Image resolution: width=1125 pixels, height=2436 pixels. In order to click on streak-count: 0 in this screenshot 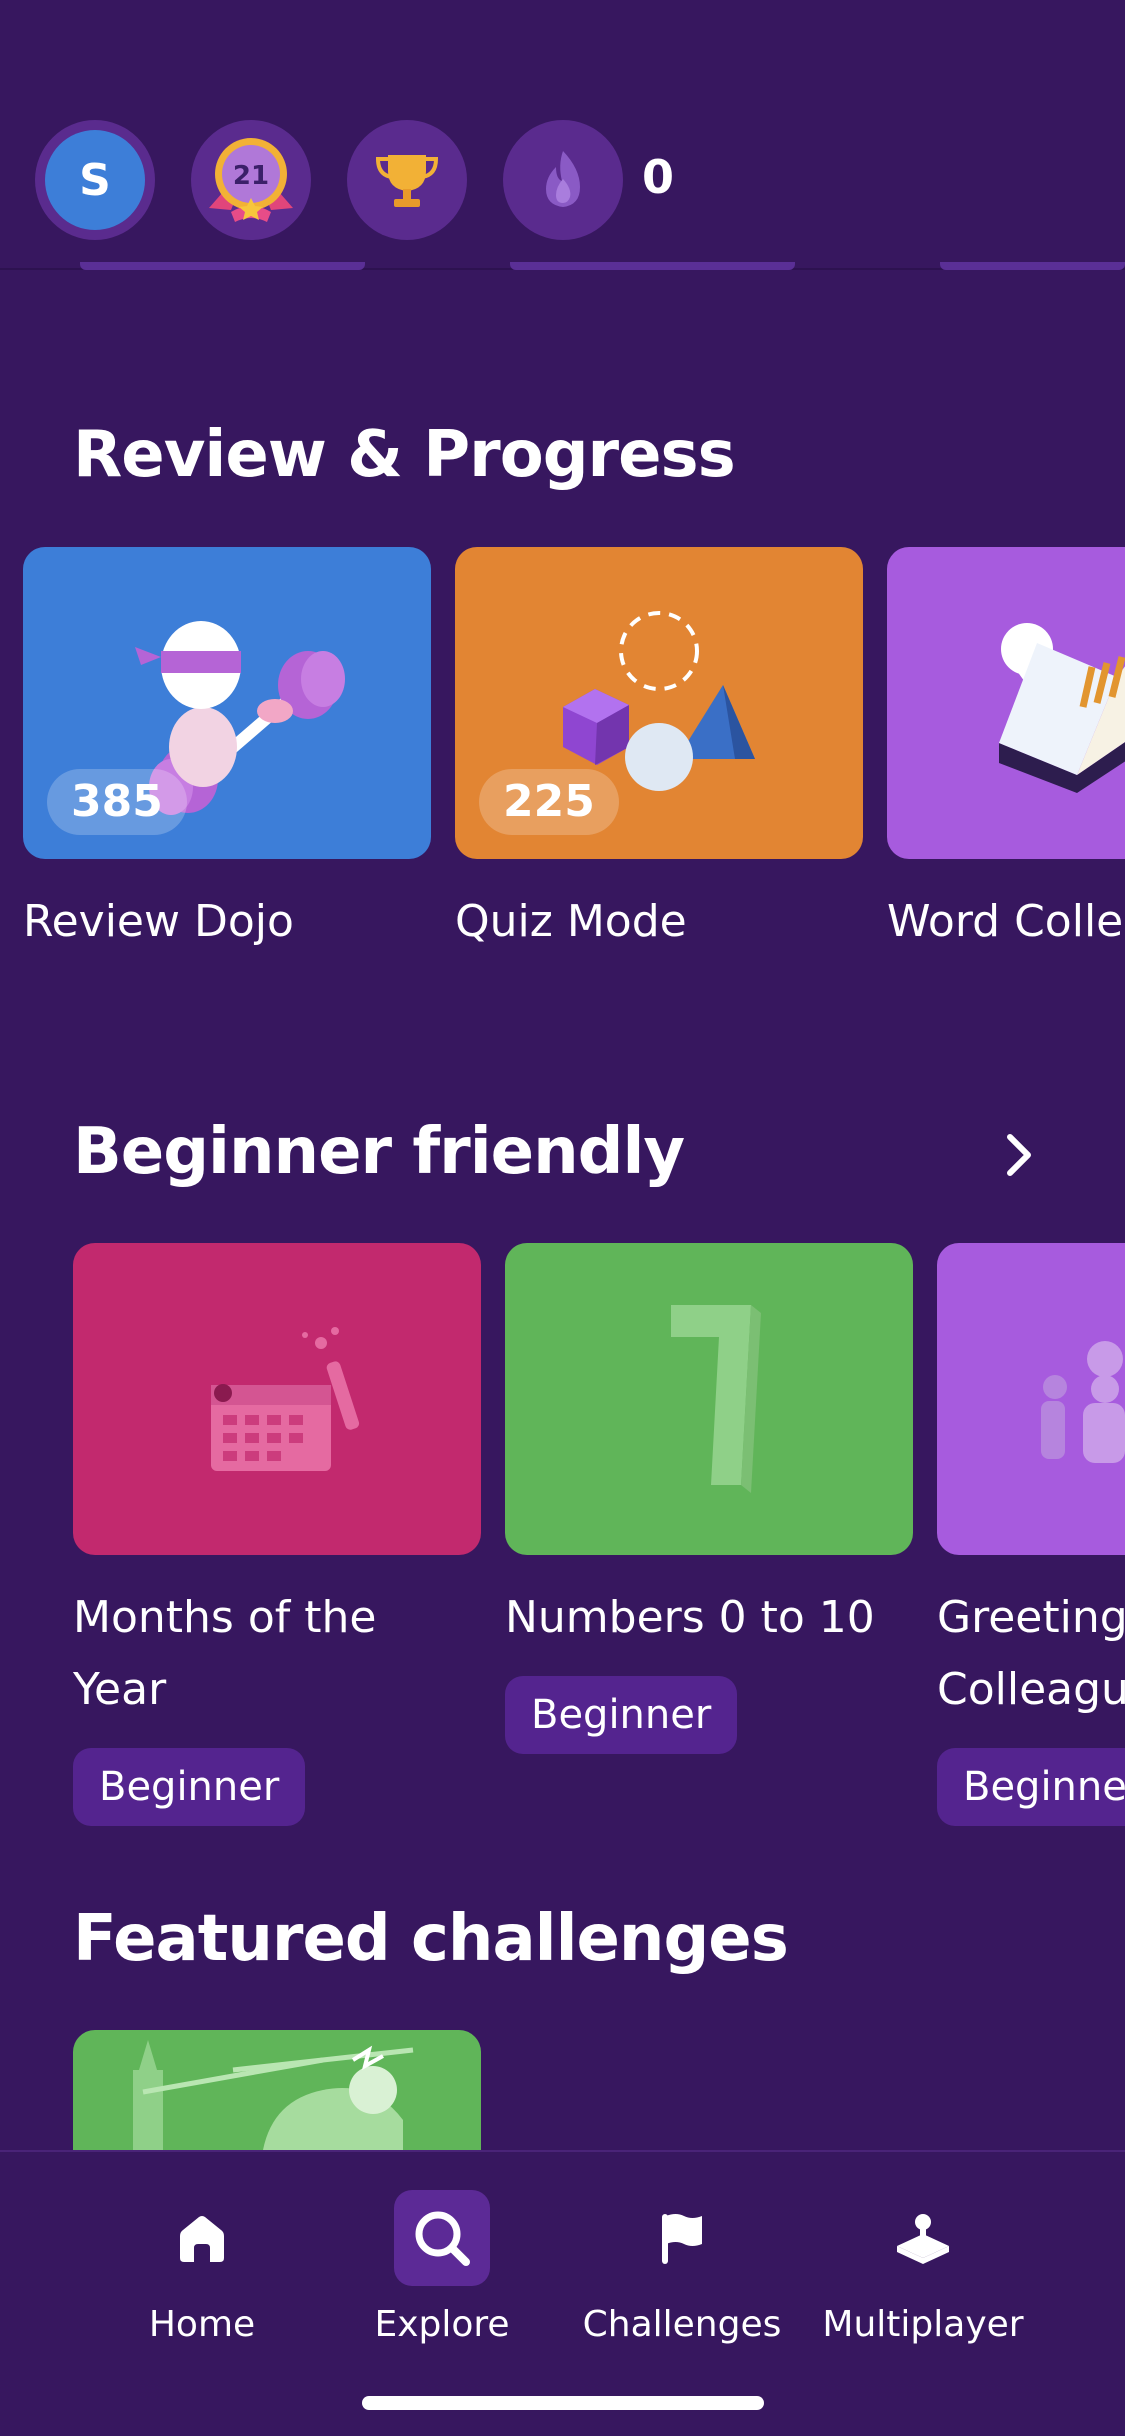, I will do `click(658, 177)`.